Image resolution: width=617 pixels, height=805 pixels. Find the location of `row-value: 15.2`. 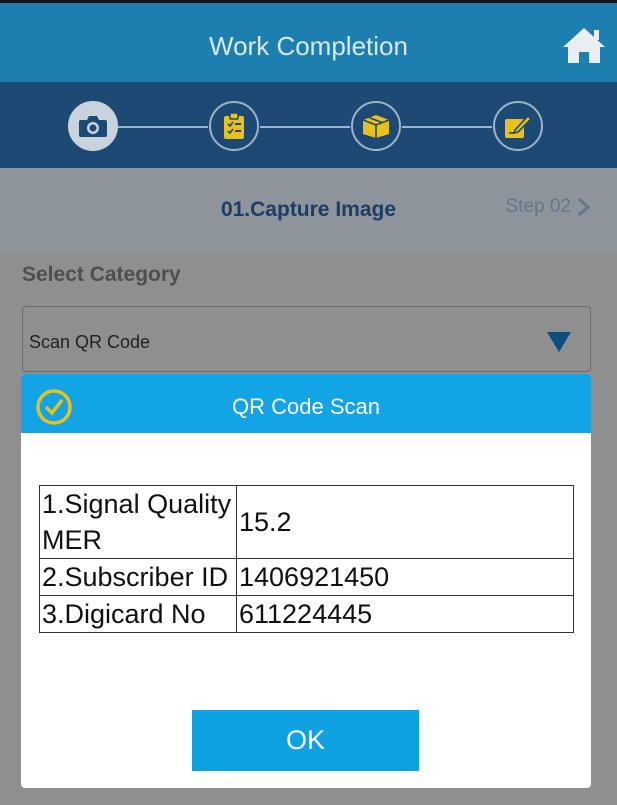

row-value: 15.2 is located at coordinates (405, 522).